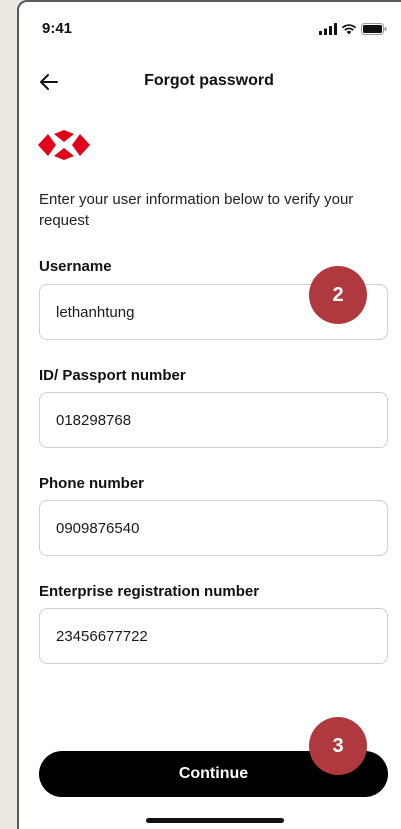 This screenshot has height=829, width=401. Describe the element at coordinates (213, 773) in the screenshot. I see `continue-button-label: Continue` at that location.